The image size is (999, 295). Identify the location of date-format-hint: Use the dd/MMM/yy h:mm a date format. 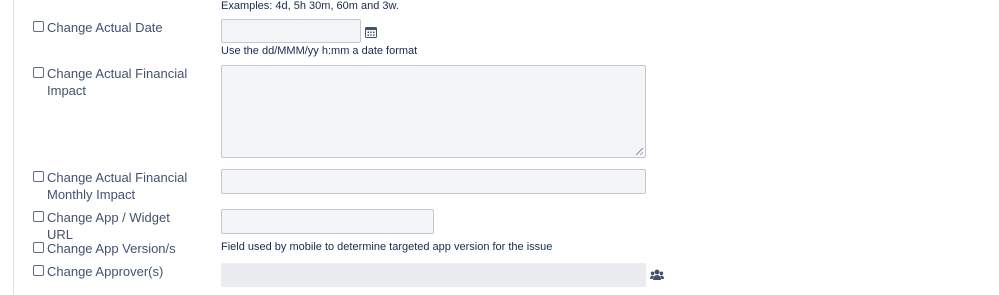
(319, 51).